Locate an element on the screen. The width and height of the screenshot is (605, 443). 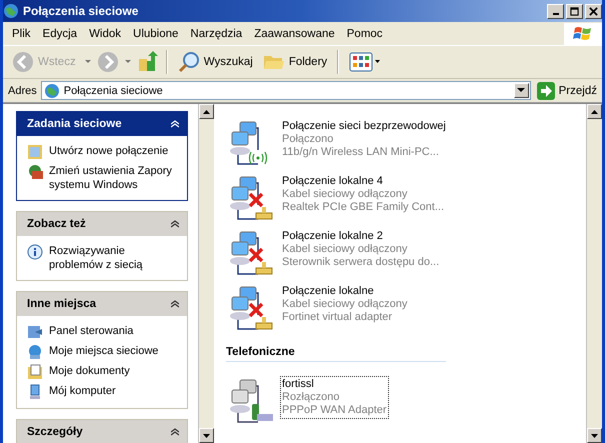
pane-header: Zobacz też is located at coordinates (102, 224).